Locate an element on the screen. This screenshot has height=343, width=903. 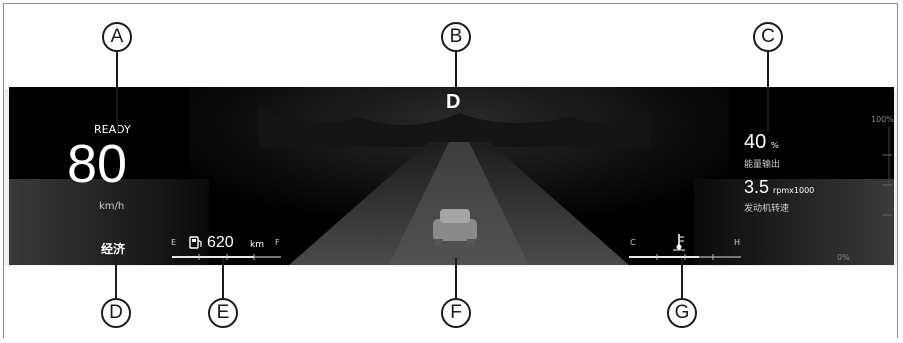
leader-line-e is located at coordinates (223, 278).